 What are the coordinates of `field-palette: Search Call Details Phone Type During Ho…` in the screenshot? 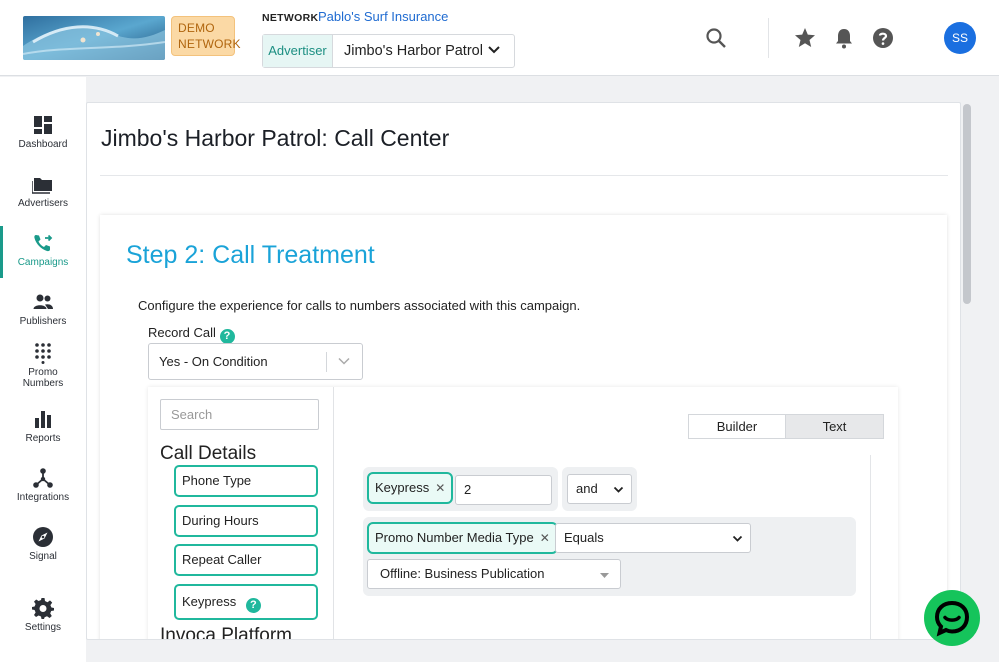 It's located at (241, 513).